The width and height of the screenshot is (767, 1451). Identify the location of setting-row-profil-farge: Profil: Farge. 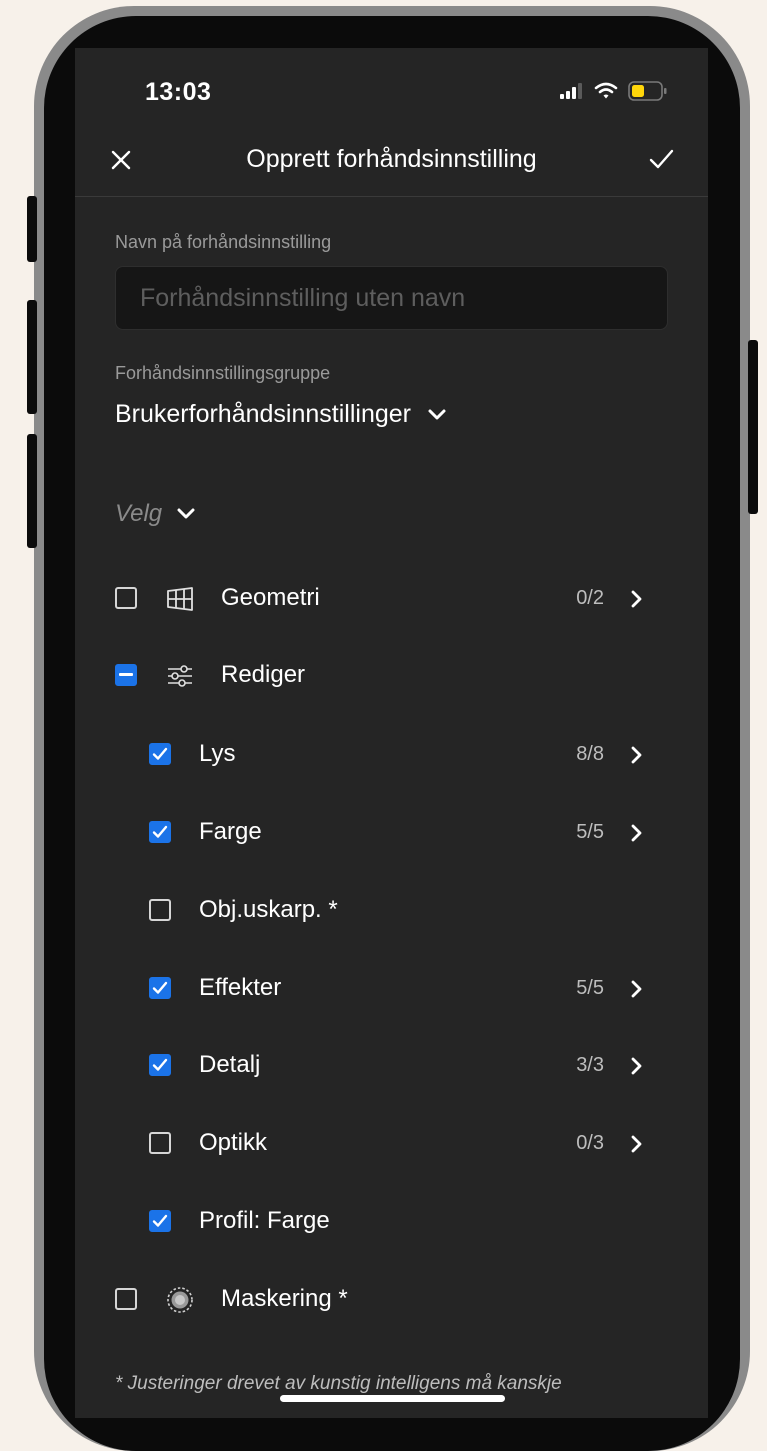
(391, 1223).